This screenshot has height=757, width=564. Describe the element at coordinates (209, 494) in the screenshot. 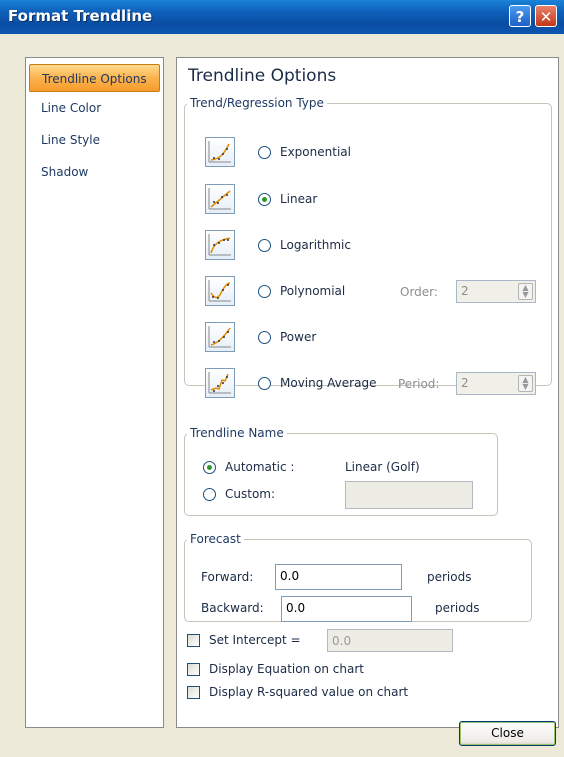

I see `custom-name-radio` at that location.